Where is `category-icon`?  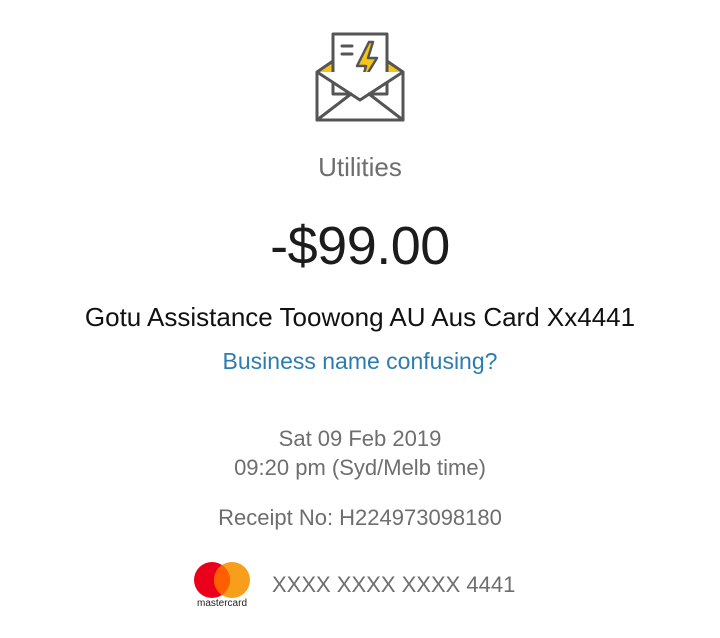
category-icon is located at coordinates (360, 78).